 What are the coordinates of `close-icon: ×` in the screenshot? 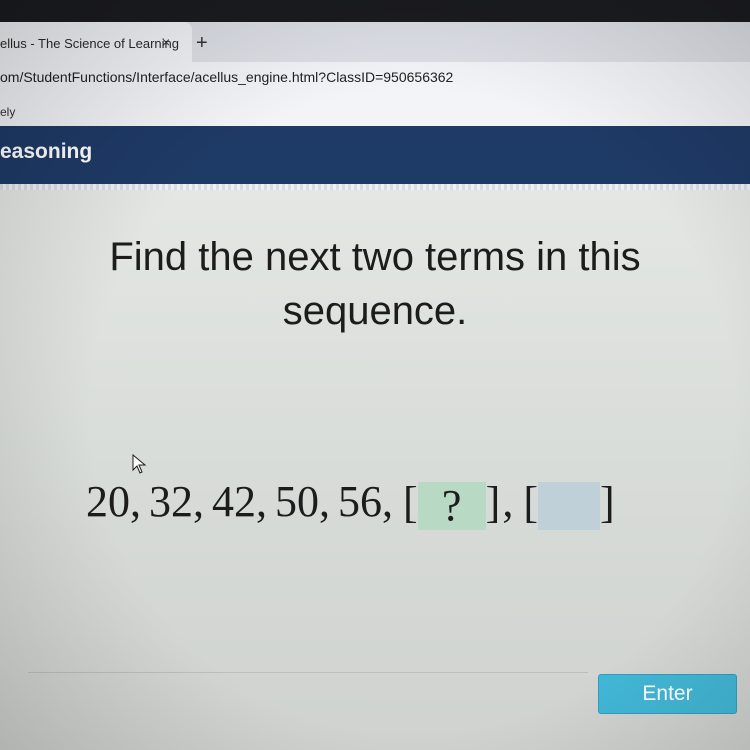 It's located at (166, 42).